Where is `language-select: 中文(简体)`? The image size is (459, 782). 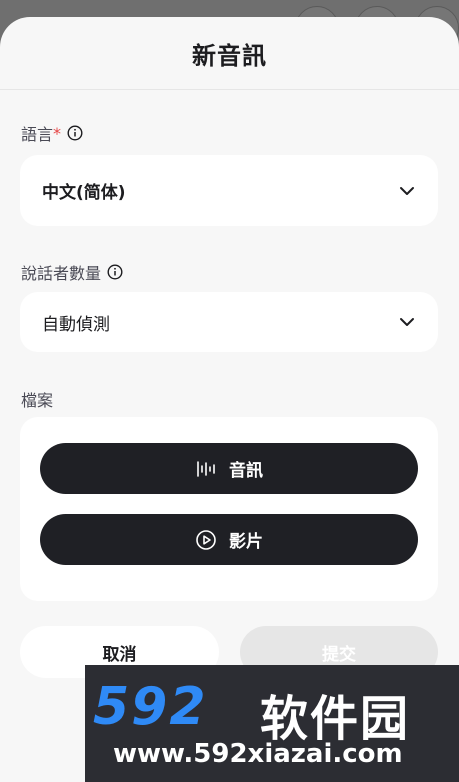 language-select: 中文(简体) is located at coordinates (229, 190).